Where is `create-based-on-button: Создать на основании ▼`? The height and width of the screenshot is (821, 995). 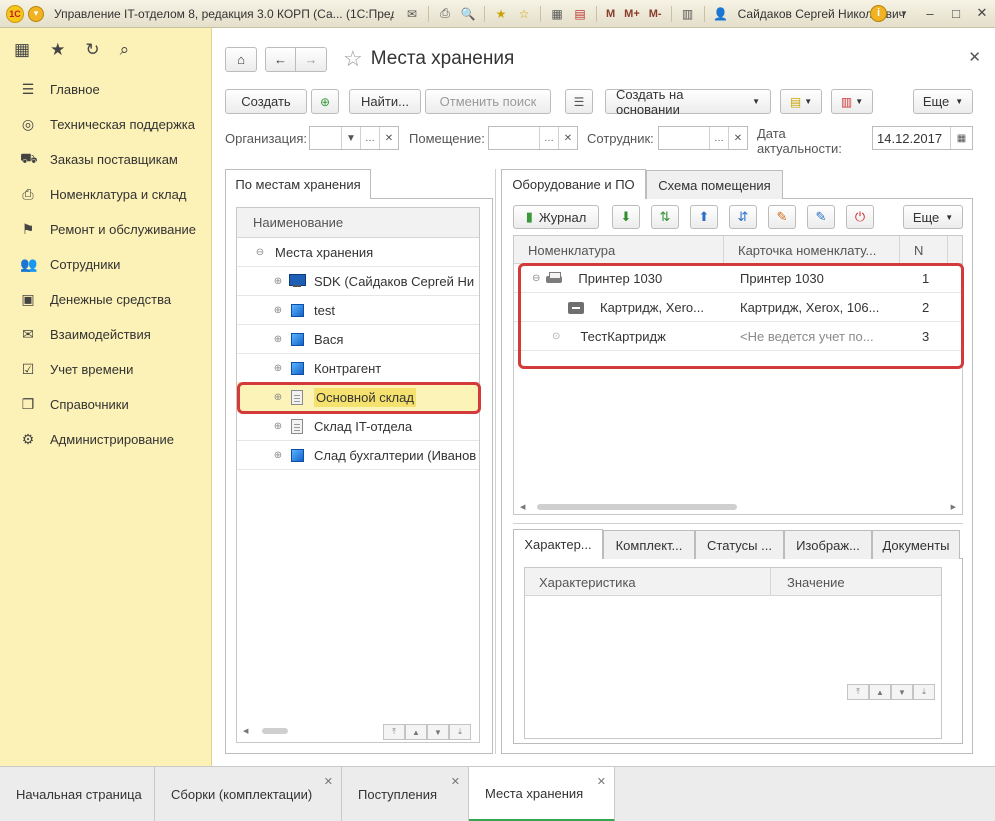 create-based-on-button: Создать на основании ▼ is located at coordinates (688, 102).